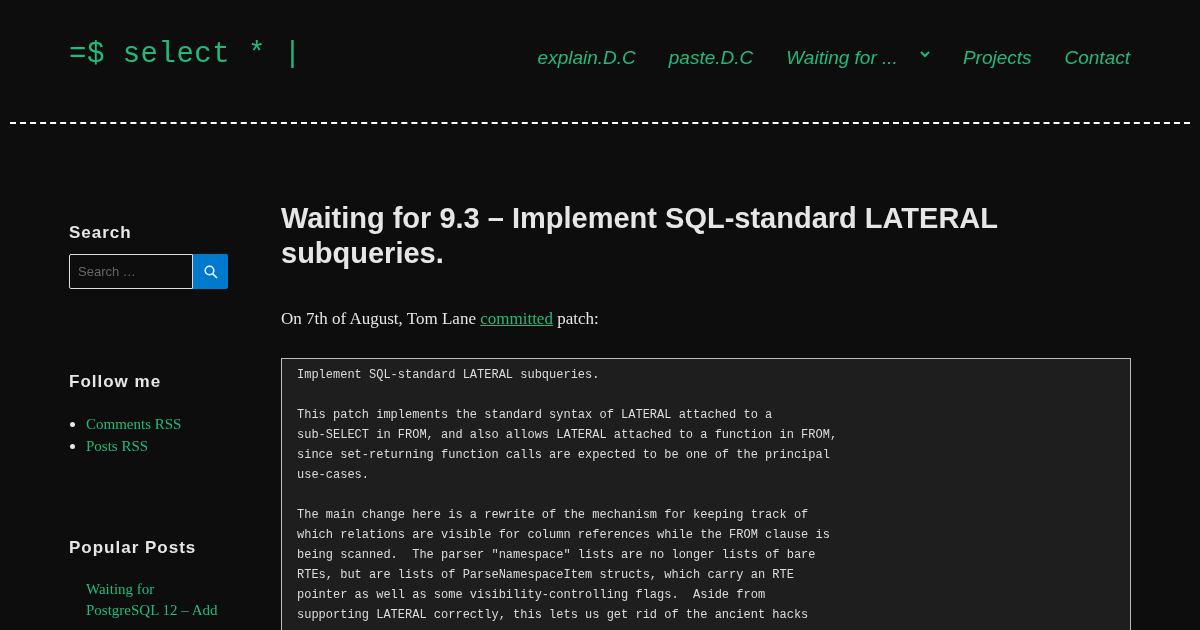 The image size is (1200, 630). Describe the element at coordinates (568, 445) in the screenshot. I see `code-text: This patch implements the standard syntax of LATERAL attached to a sub-SELECT in FROM, and also allows LATERAL attached to a function in FROM, since set-returning function calls are expected to be one of the principal use-cases.` at that location.